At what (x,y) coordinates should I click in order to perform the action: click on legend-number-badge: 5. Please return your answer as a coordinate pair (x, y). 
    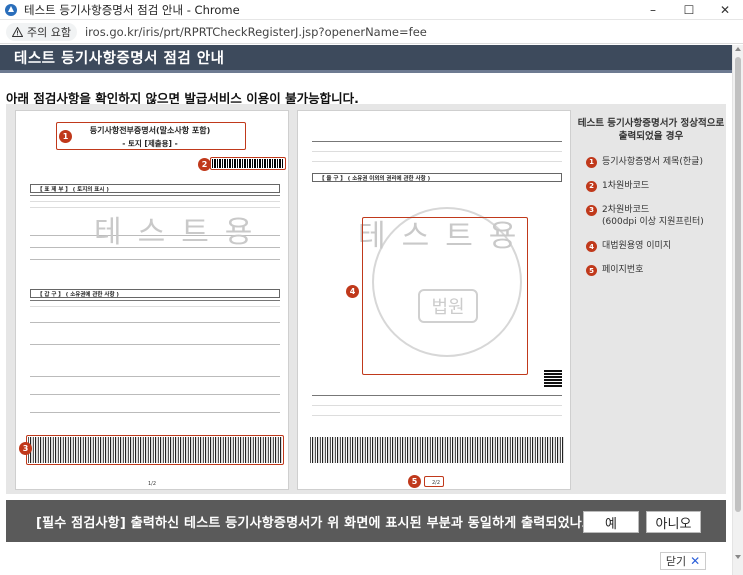
    Looking at the image, I should click on (591, 271).